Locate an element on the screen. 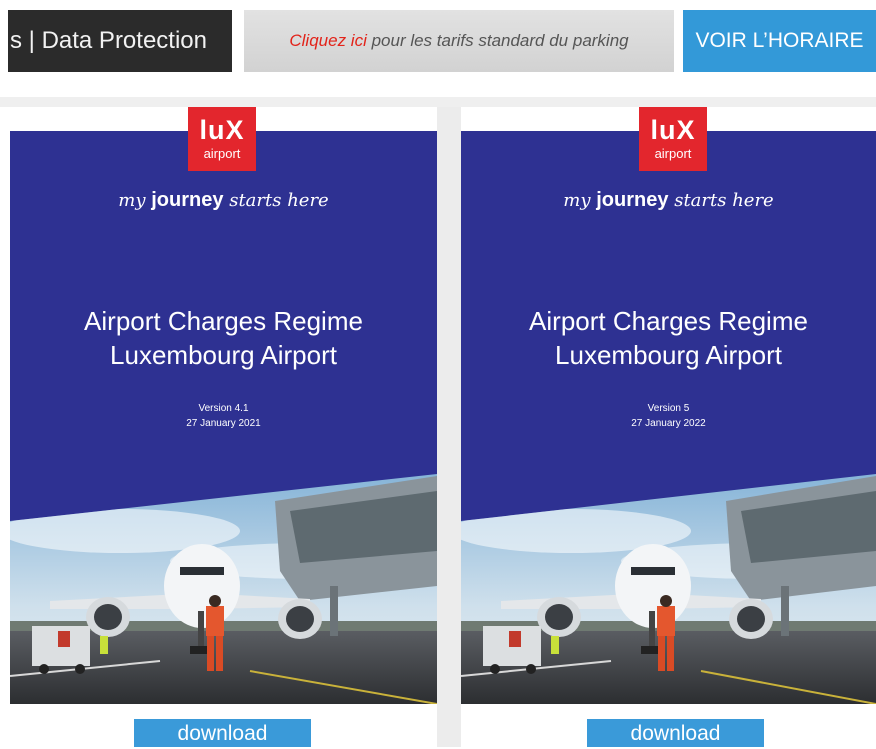 The height and width of the screenshot is (749, 876). cover-version-info: Version 4.1 27 January 2021 is located at coordinates (223, 416).